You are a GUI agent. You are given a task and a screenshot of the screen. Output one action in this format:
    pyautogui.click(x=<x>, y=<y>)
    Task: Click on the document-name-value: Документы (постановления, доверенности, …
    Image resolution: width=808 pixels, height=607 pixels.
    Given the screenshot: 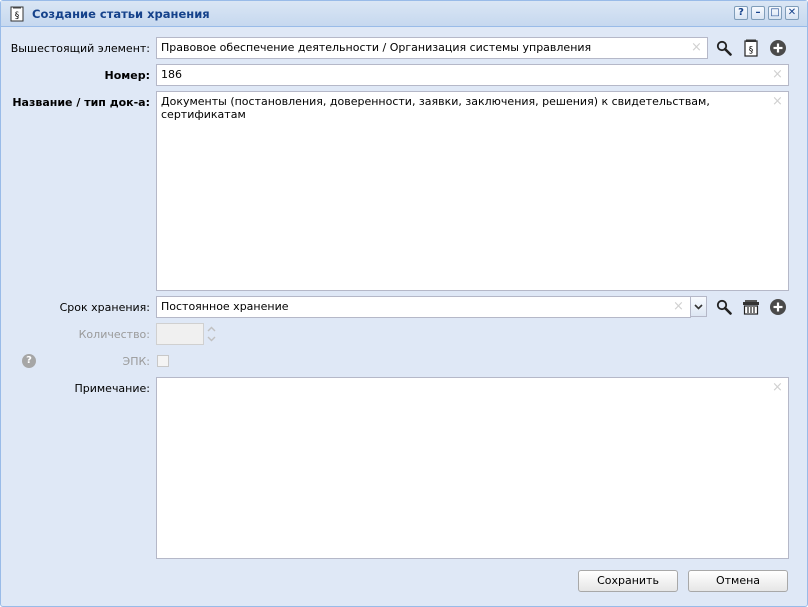 What is the action you would take?
    pyautogui.click(x=435, y=108)
    